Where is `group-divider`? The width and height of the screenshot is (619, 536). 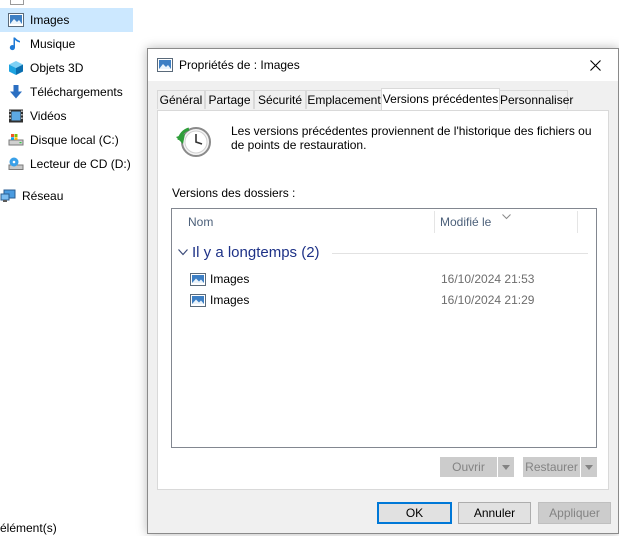 group-divider is located at coordinates (460, 253).